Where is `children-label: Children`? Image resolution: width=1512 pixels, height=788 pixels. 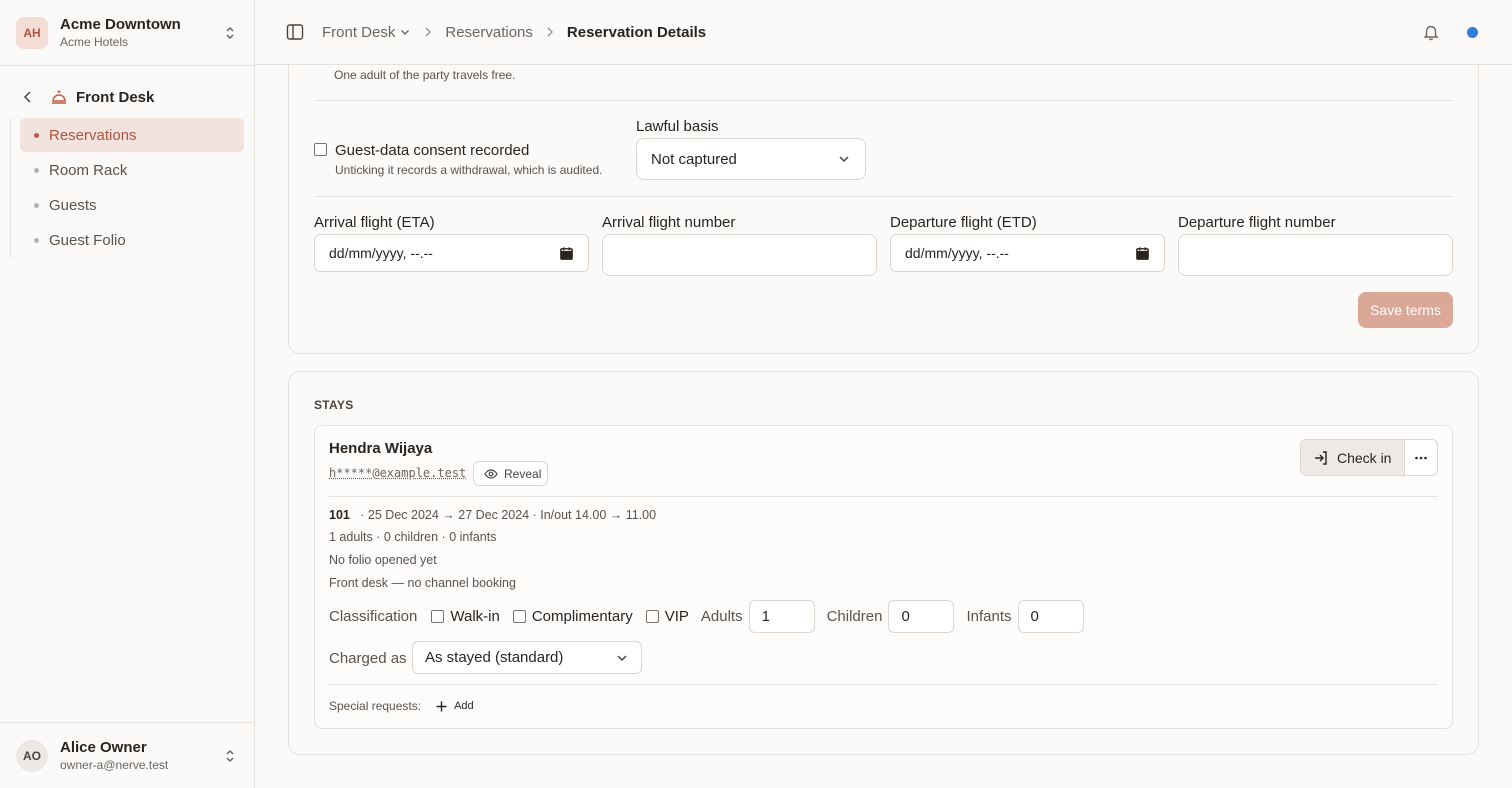 children-label: Children is located at coordinates (854, 616).